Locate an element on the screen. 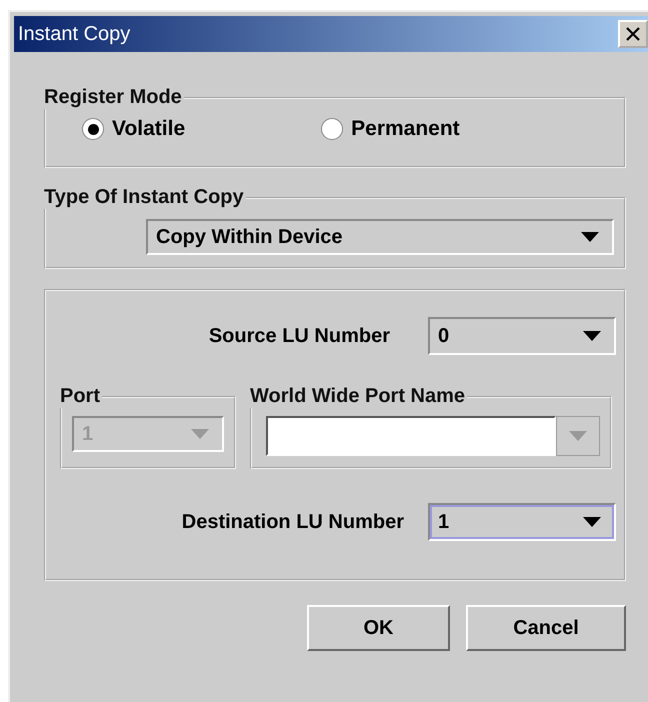 This screenshot has height=702, width=648. dialog-button: Cancel is located at coordinates (546, 628).